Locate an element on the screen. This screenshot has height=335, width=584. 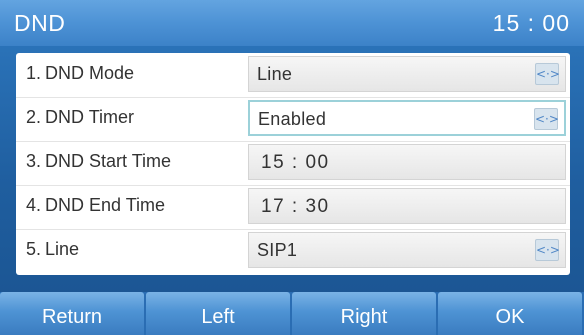
ok-button: OK is located at coordinates (510, 313).